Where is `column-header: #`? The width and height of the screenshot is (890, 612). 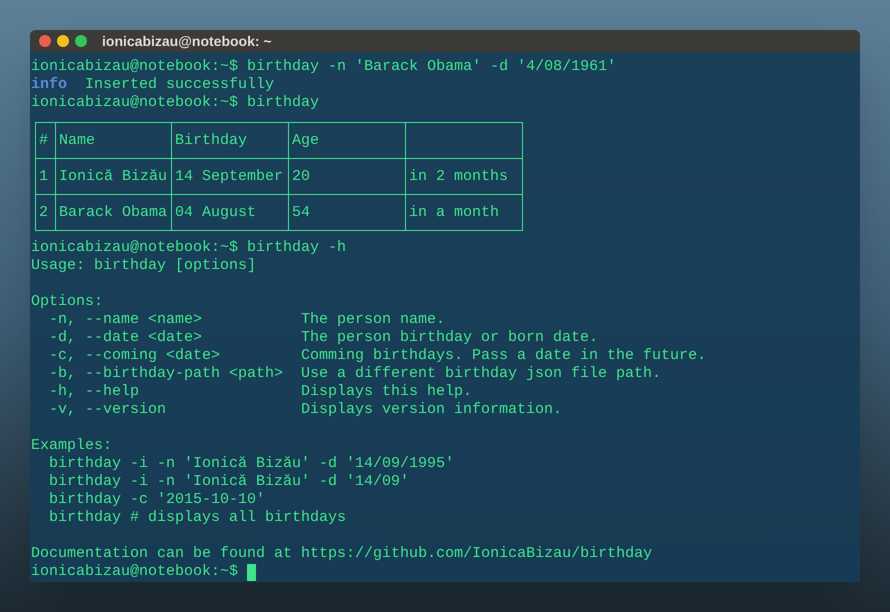
column-header: # is located at coordinates (43, 141).